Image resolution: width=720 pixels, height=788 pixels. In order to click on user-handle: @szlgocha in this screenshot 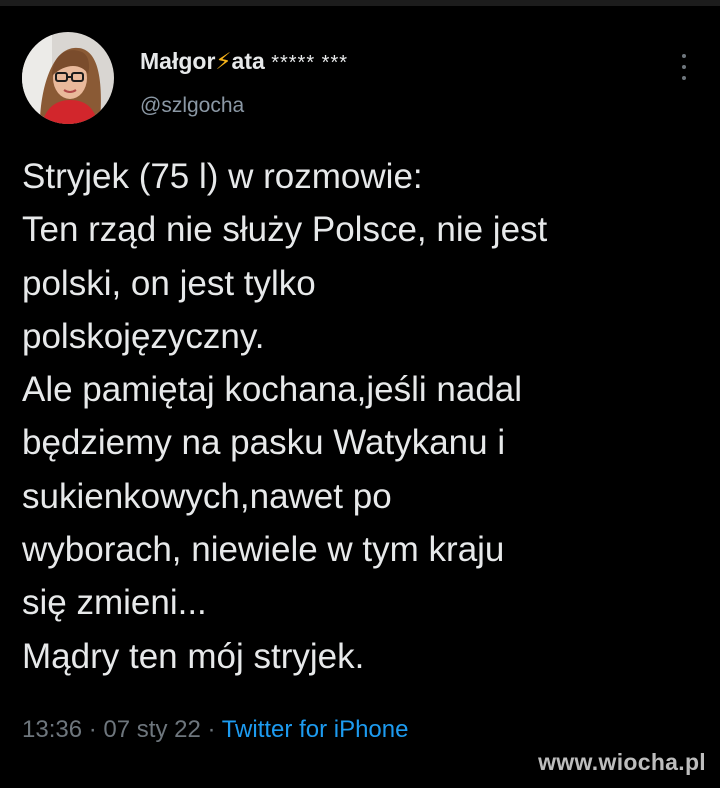, I will do `click(192, 106)`.